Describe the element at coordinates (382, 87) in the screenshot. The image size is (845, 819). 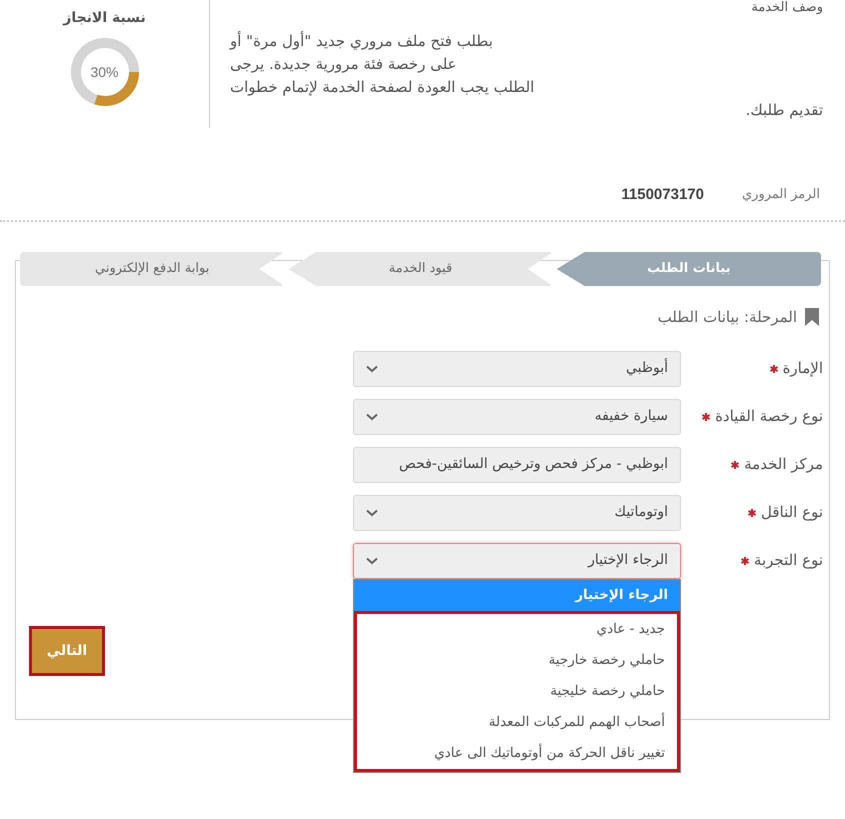
I see `description-text: الطلب يجب العودة لصفحة الخدمة لإتمام خطوات` at that location.